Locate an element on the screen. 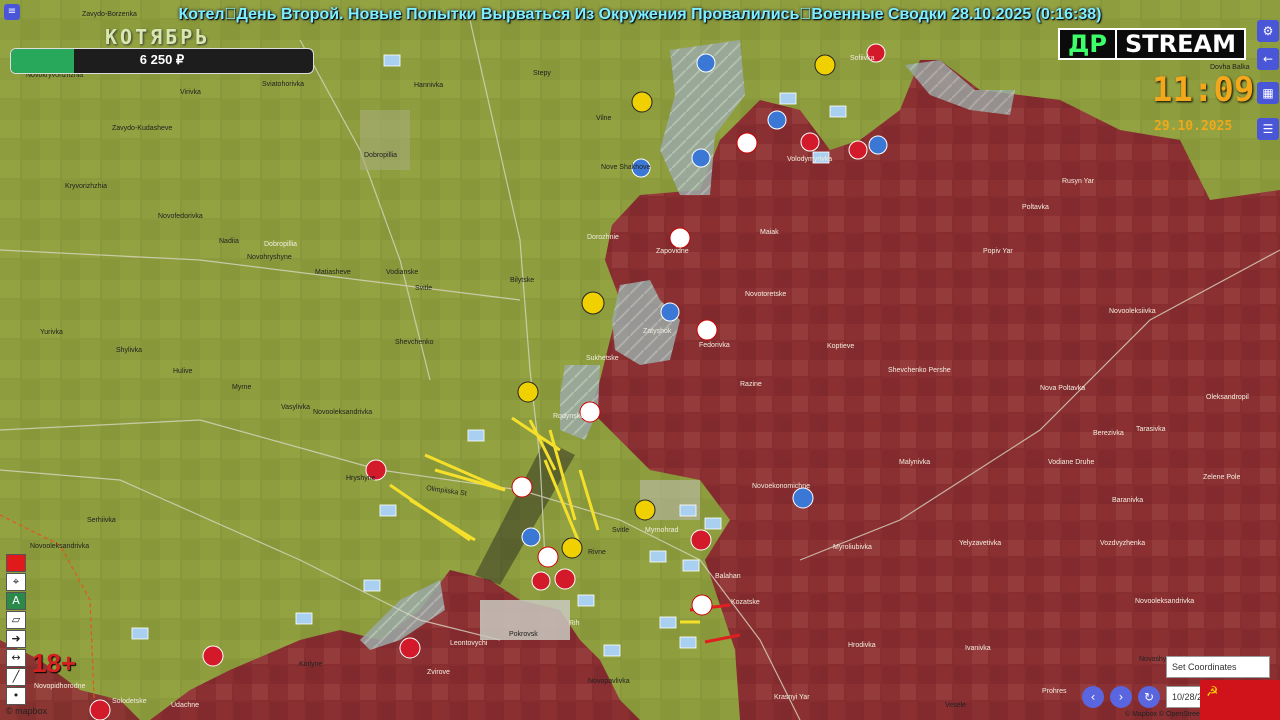  logo-text: STREAM is located at coordinates (1181, 44).